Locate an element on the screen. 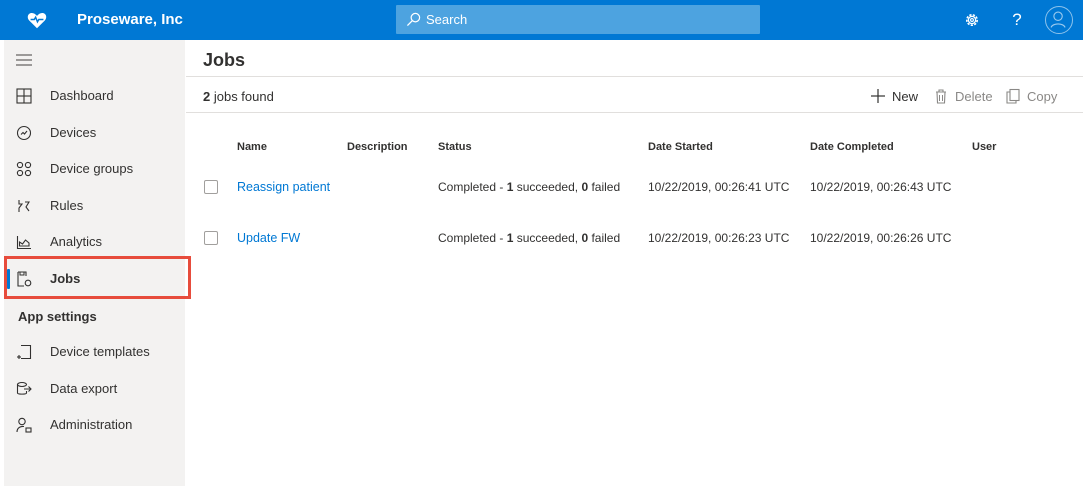 This screenshot has width=1083, height=486. sidebar-item-data-export: Data export is located at coordinates (94, 389).